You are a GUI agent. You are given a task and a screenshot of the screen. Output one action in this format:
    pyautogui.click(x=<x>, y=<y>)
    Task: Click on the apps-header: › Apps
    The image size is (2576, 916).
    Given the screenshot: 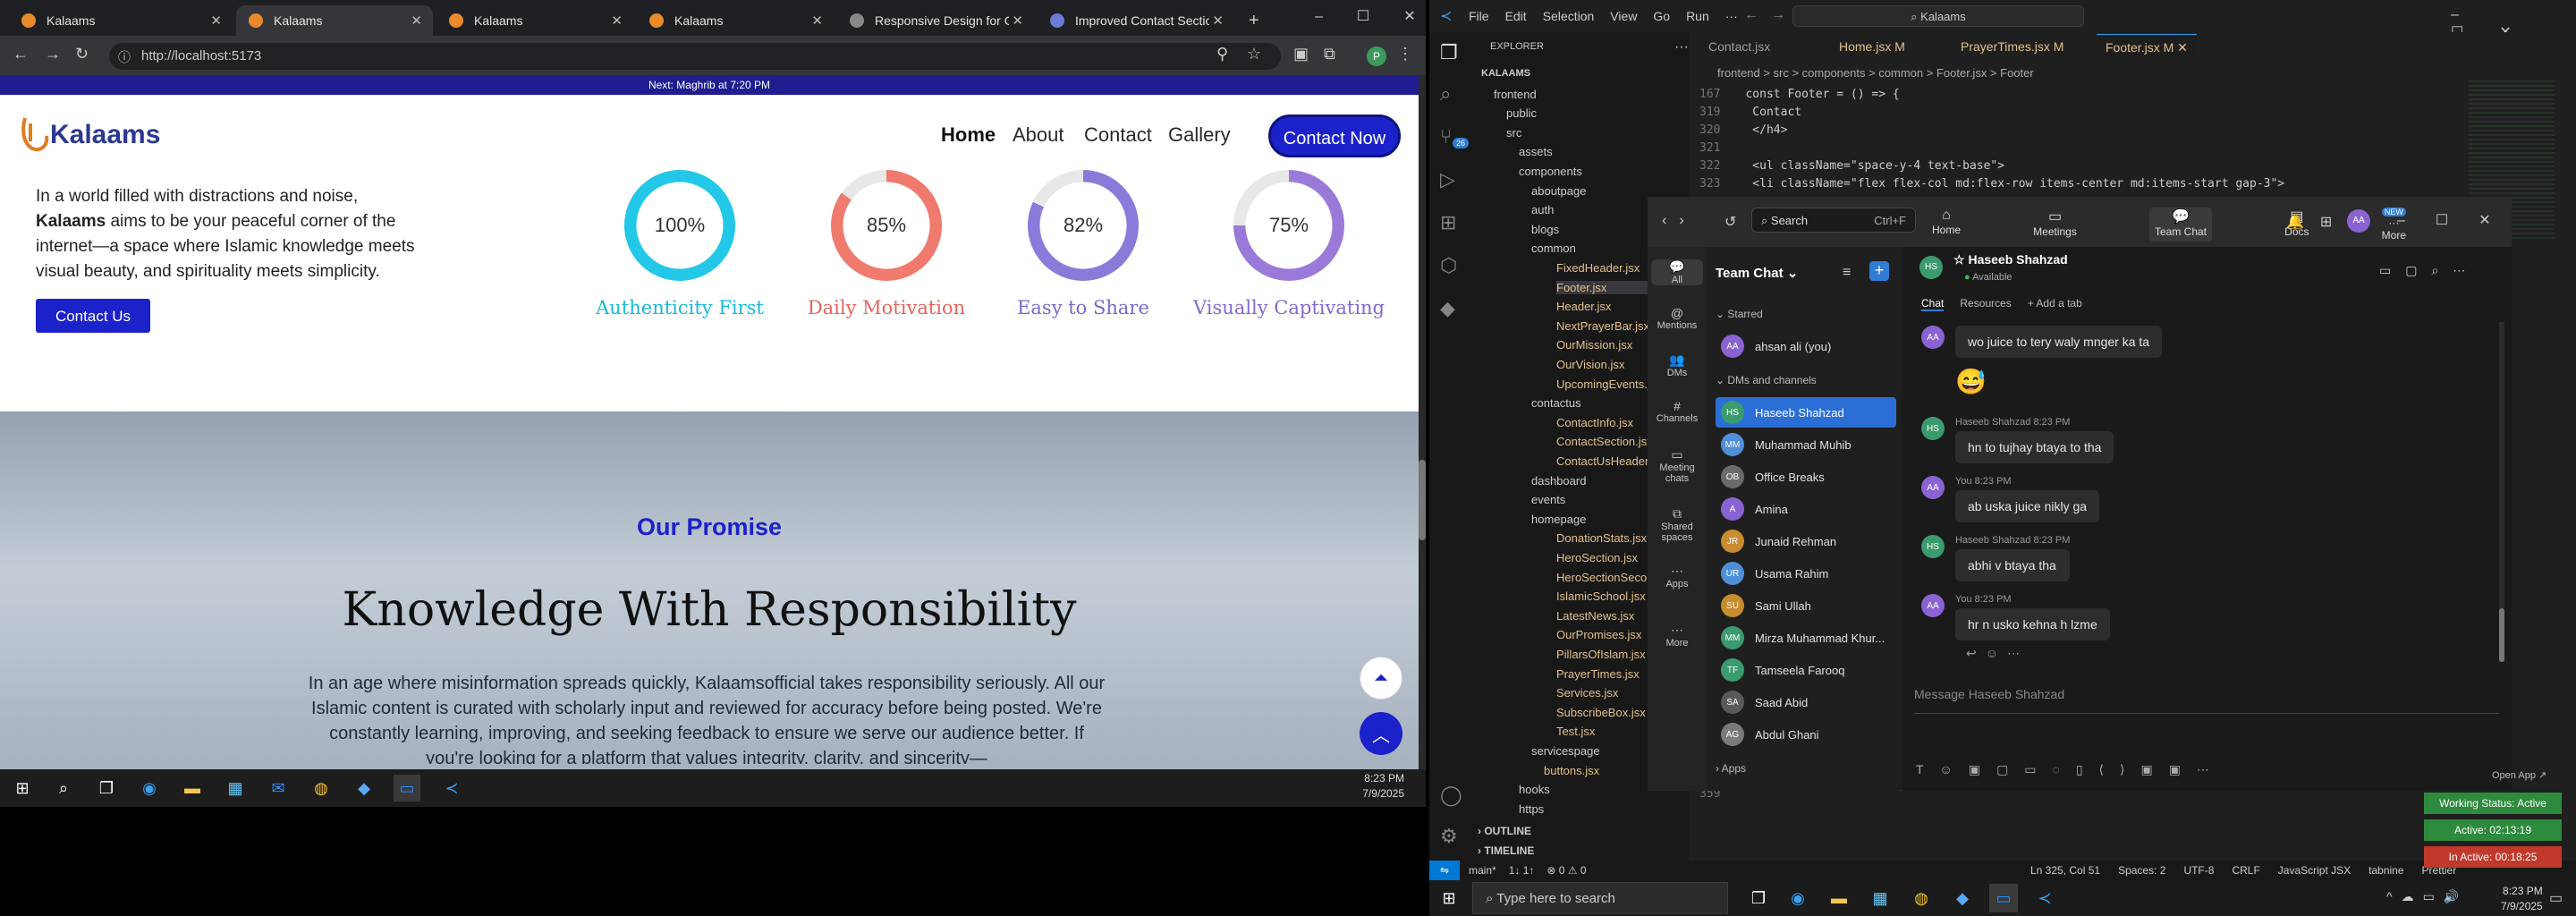 What is the action you would take?
    pyautogui.click(x=1731, y=768)
    